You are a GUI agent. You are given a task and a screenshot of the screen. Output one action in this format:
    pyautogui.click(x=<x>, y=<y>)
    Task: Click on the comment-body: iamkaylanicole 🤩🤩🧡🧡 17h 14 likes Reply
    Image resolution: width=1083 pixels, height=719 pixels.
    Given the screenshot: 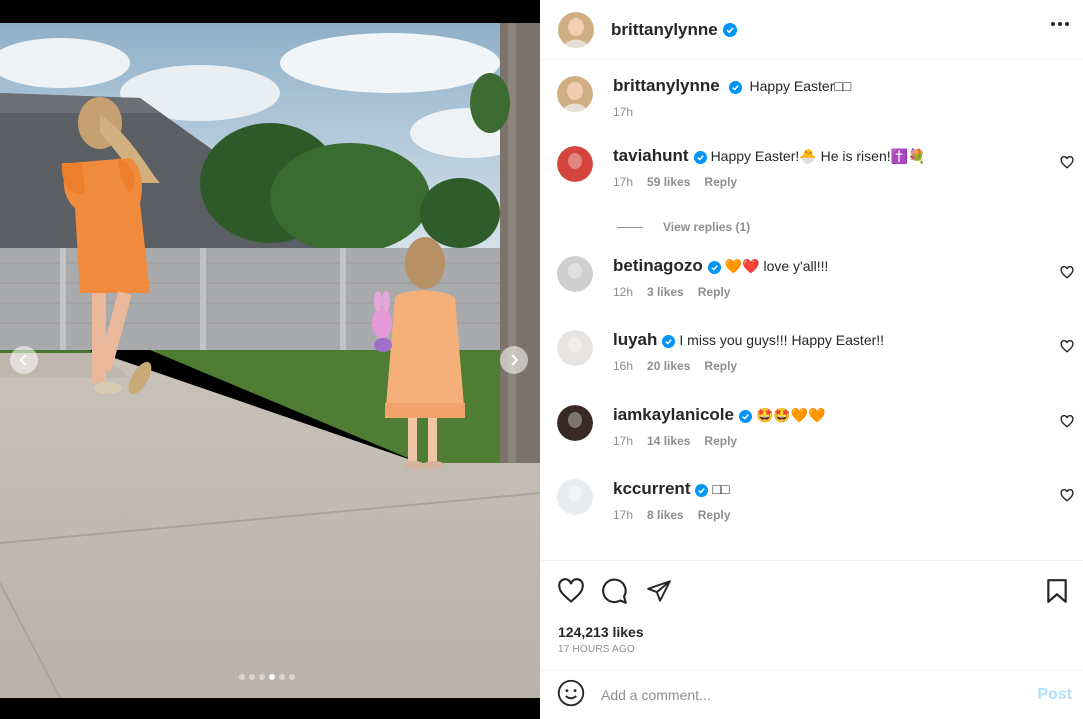 What is the action you would take?
    pyautogui.click(x=828, y=426)
    